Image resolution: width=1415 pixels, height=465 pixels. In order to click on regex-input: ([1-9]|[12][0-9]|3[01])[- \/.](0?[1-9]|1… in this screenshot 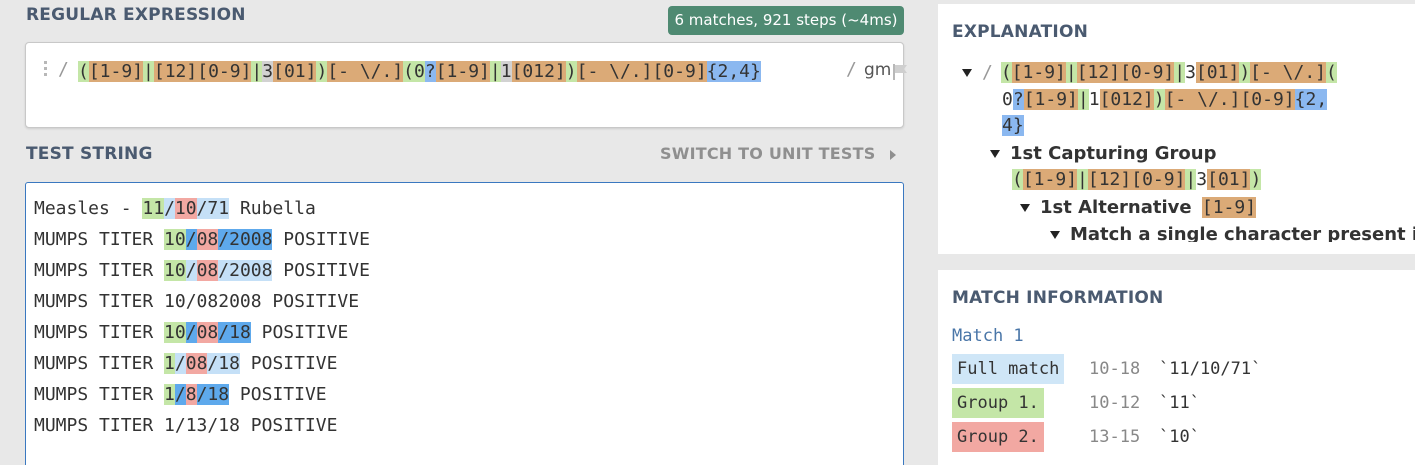, I will do `click(448, 71)`.